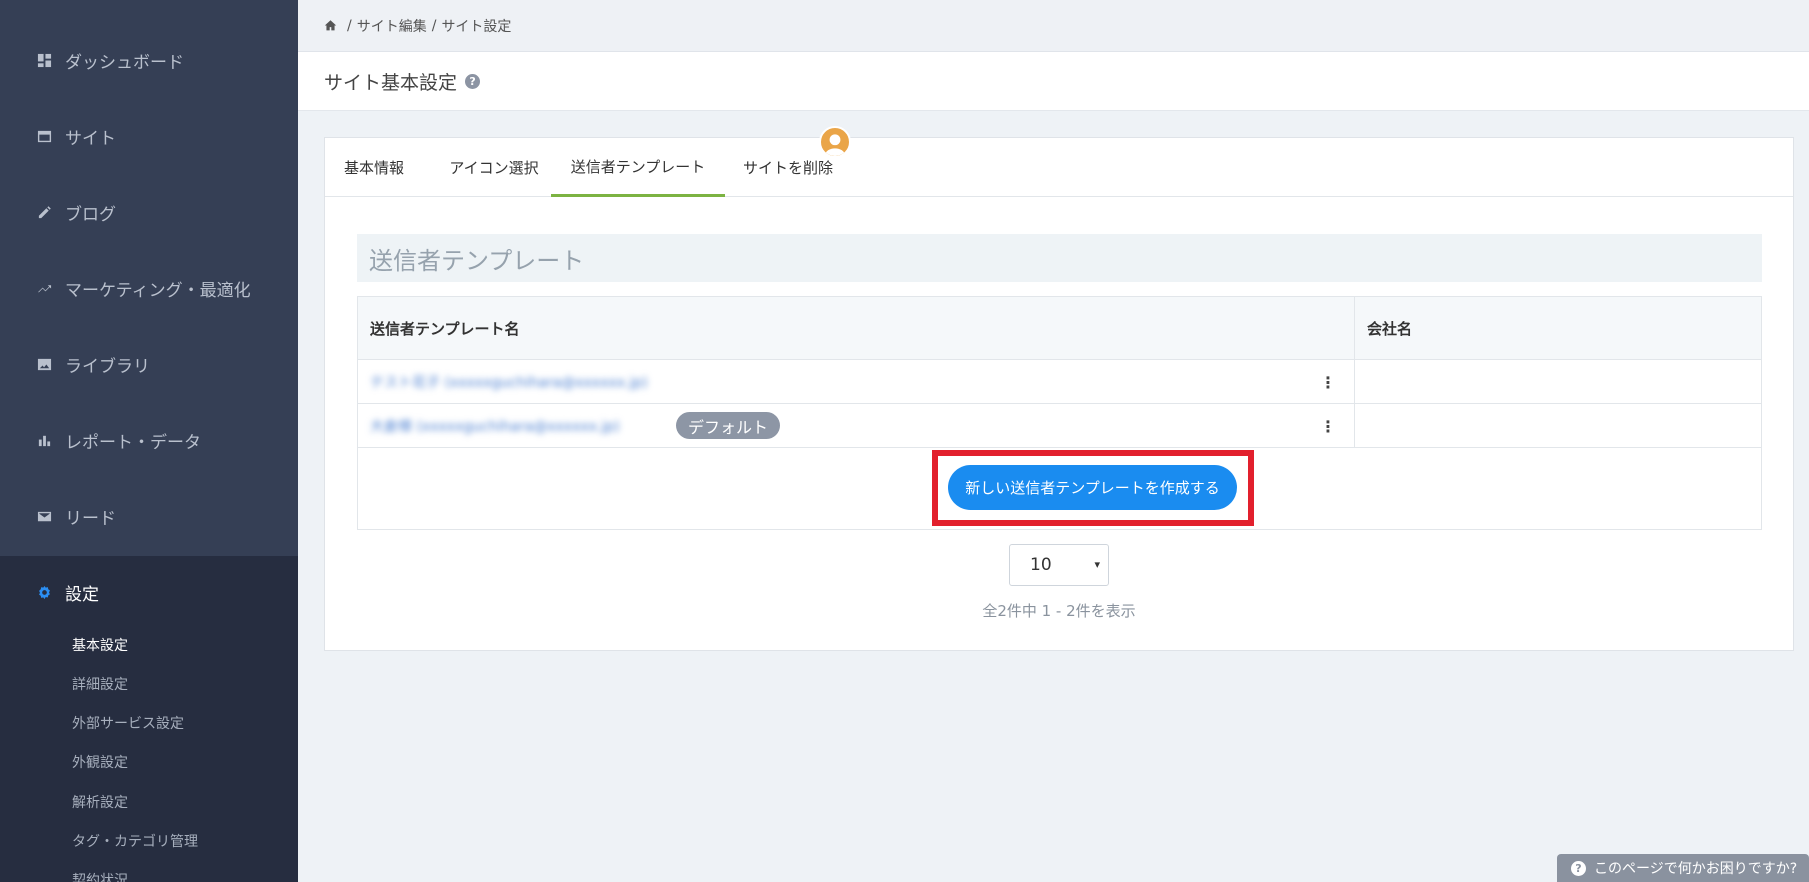  What do you see at coordinates (135, 841) in the screenshot?
I see `sidebar-subitem-tags-categories: タグ・カテゴリ管理` at bounding box center [135, 841].